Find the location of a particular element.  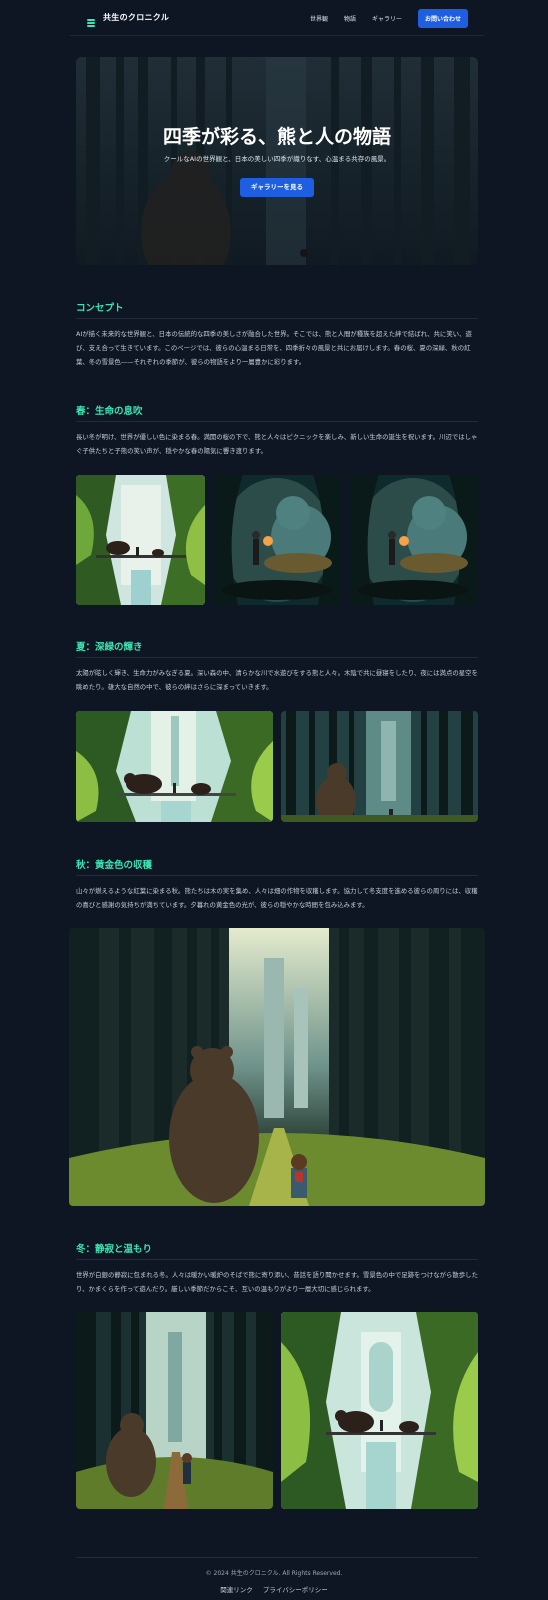

nav-link-world: 世界観 is located at coordinates (319, 18).